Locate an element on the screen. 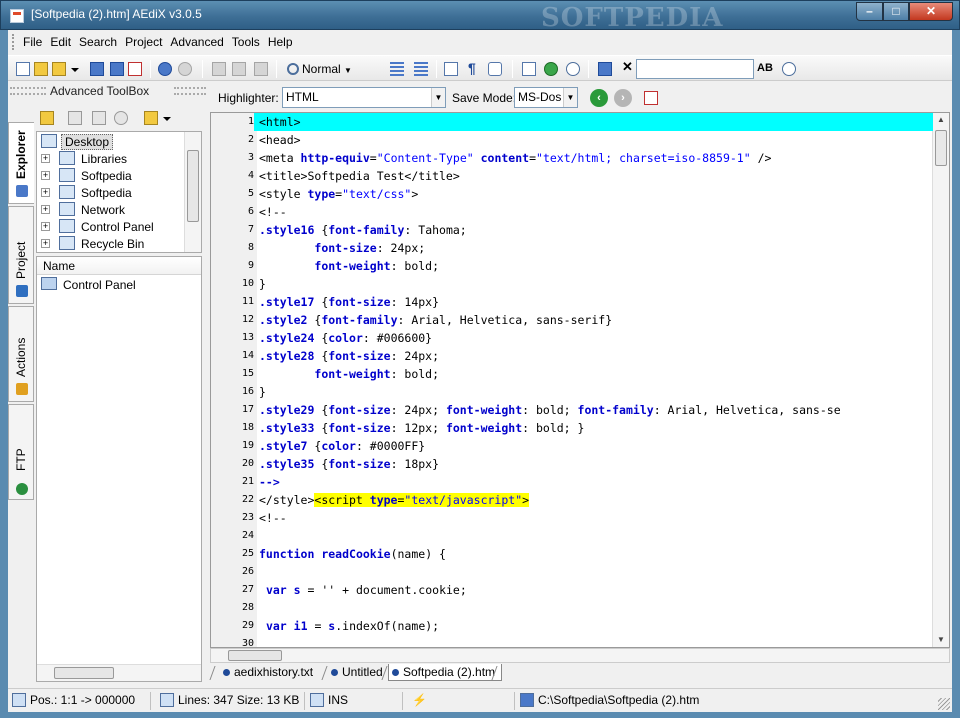 The image size is (960, 718). code-line: 14 .style28 {font-size: 24px; is located at coordinates (572, 356).